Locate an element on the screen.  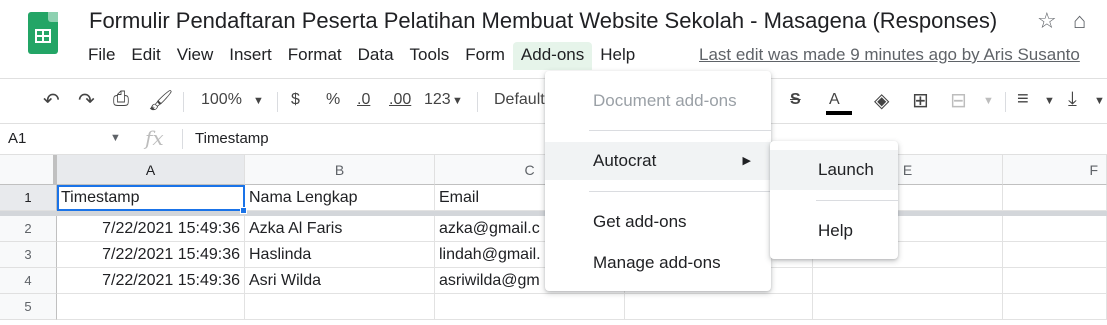
horizontal-align-icon: ≡ is located at coordinates (1023, 99).